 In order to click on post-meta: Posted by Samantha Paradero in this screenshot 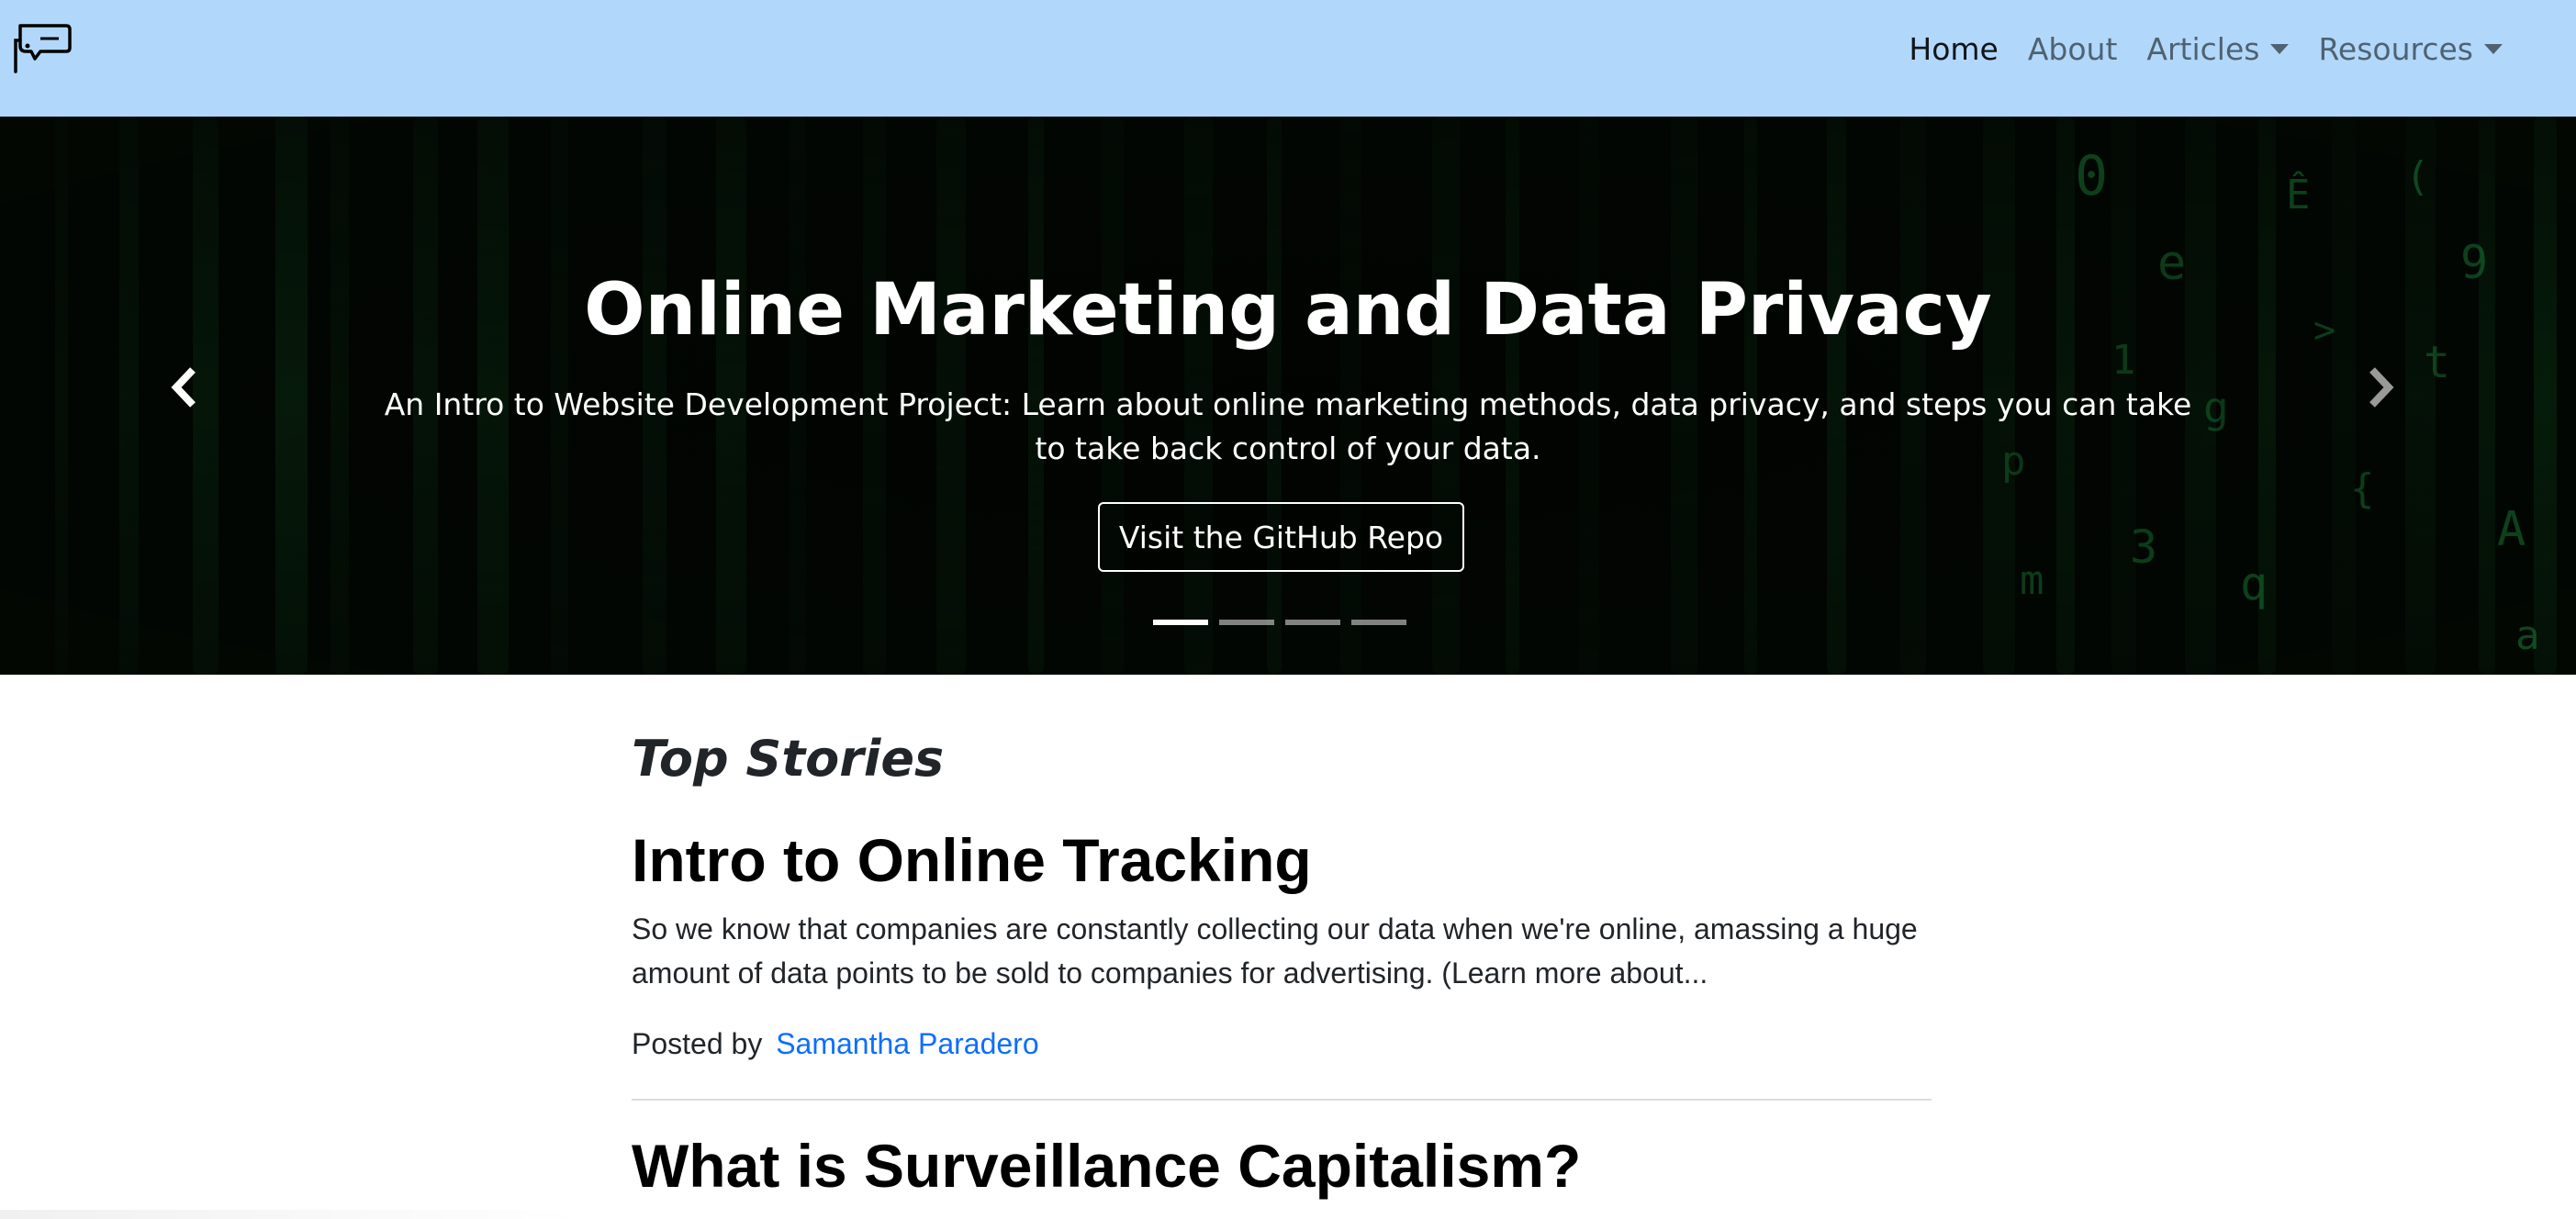, I will do `click(835, 1044)`.